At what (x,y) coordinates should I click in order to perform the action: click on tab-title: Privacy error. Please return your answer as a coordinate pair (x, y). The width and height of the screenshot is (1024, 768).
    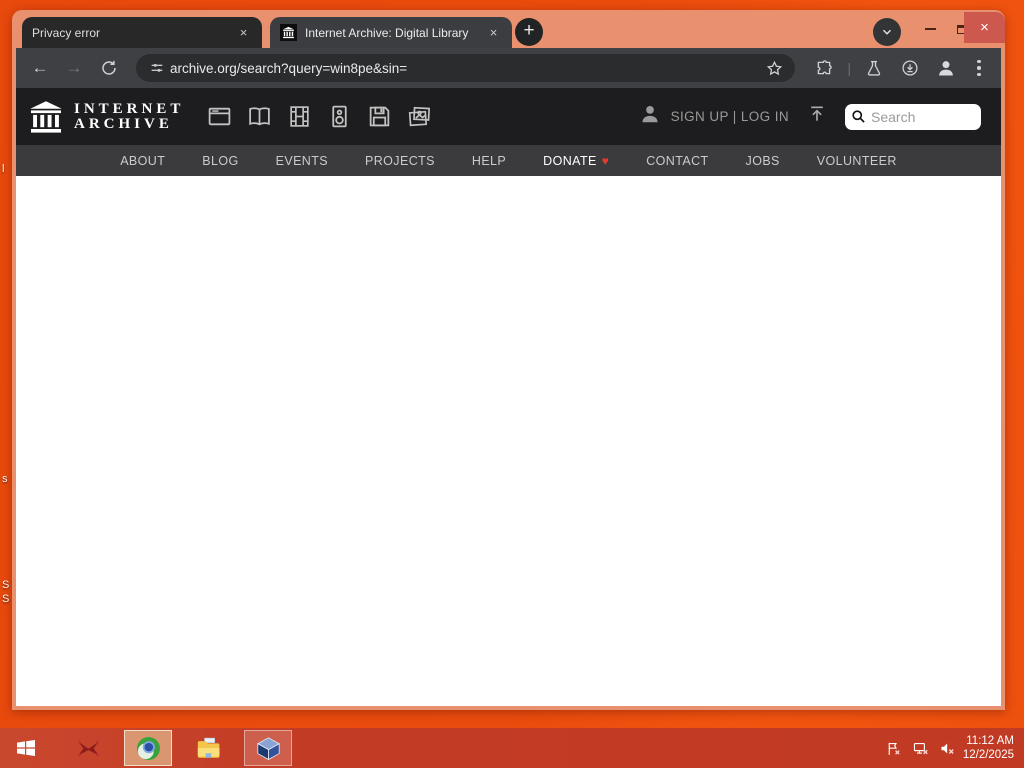
    Looking at the image, I should click on (66, 32).